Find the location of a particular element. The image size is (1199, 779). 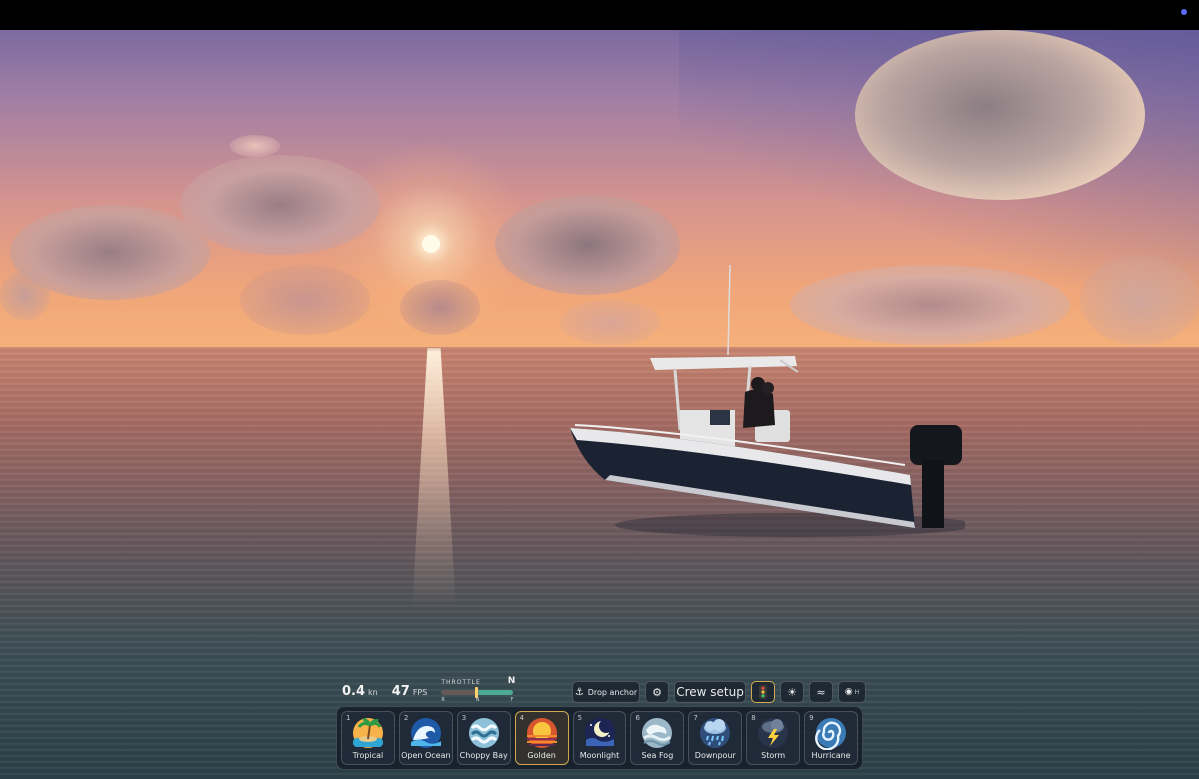

preset-sea-fog: 6 Sea Fog is located at coordinates (657, 738).